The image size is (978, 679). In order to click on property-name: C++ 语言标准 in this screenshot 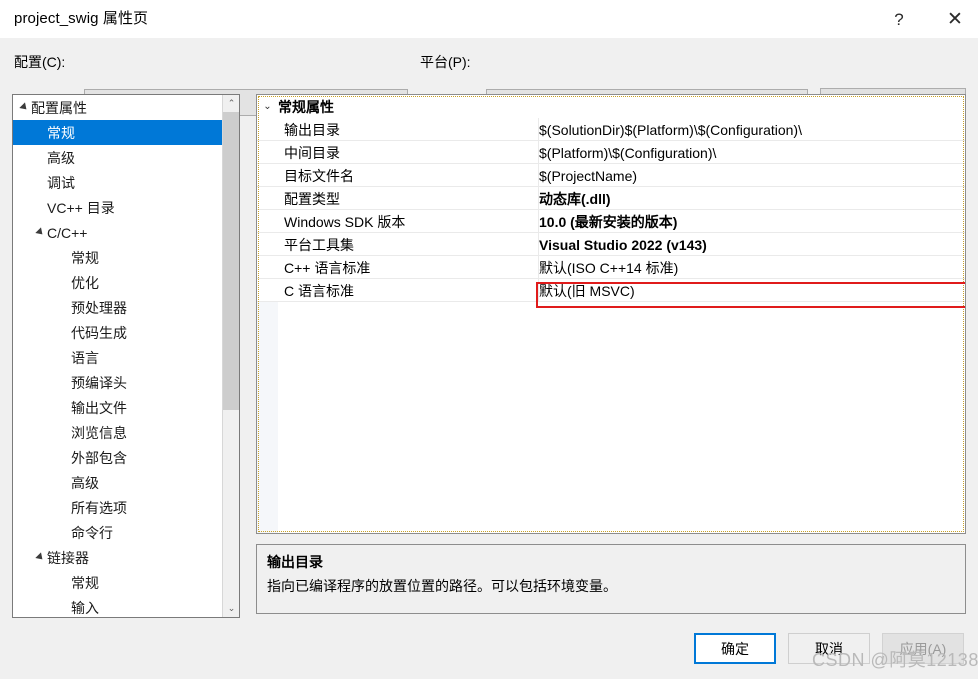, I will do `click(327, 267)`.